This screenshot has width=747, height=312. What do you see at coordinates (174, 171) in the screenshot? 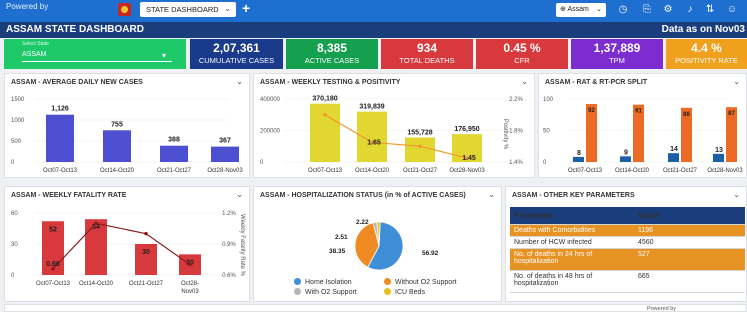
I see `x-tick-label: Oct21-Oct27` at bounding box center [174, 171].